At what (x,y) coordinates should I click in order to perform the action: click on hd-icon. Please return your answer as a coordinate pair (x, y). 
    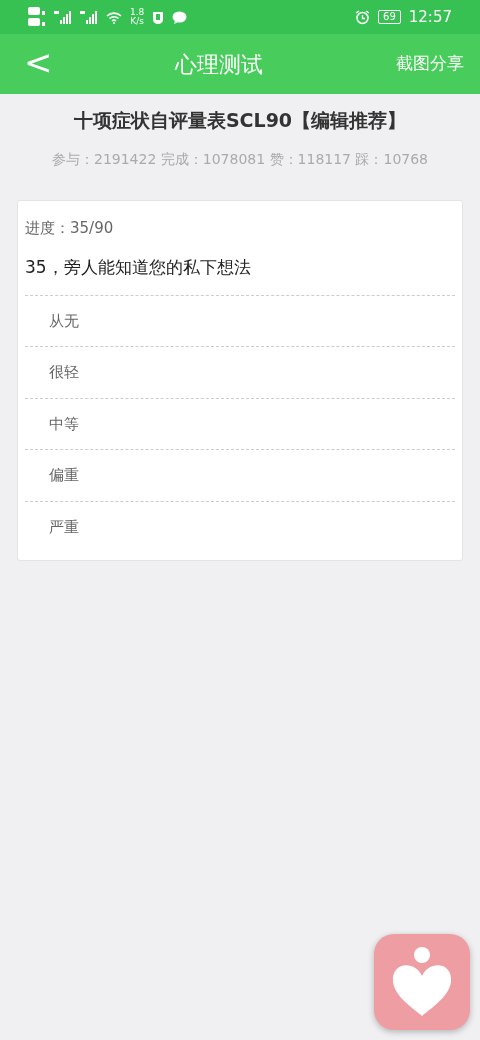
    Looking at the image, I should click on (37, 17).